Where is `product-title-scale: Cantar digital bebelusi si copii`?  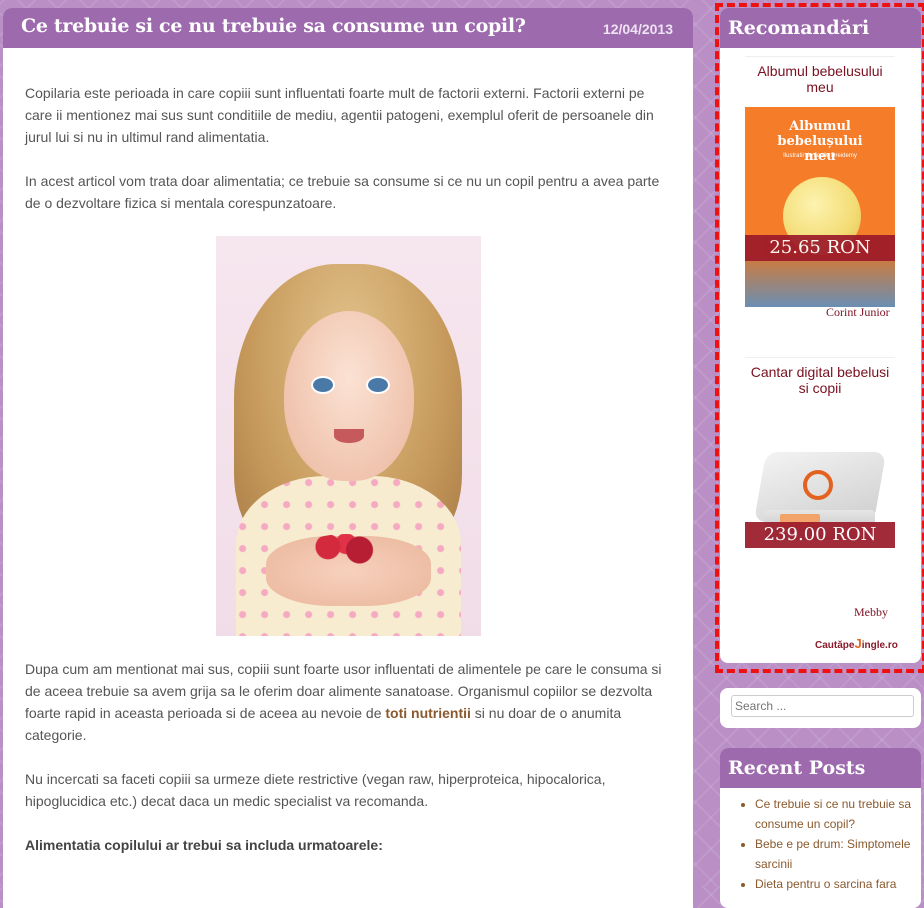
product-title-scale: Cantar digital bebelusi si copii is located at coordinates (820, 377).